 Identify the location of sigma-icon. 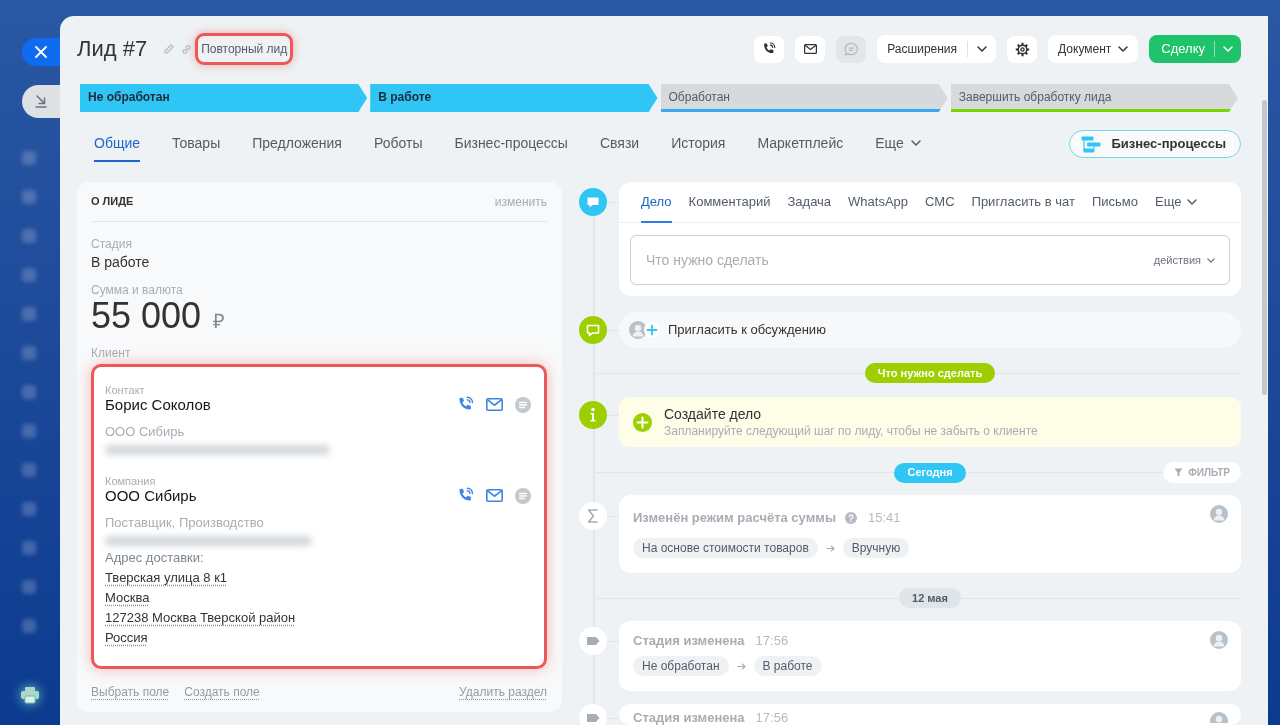
(593, 516).